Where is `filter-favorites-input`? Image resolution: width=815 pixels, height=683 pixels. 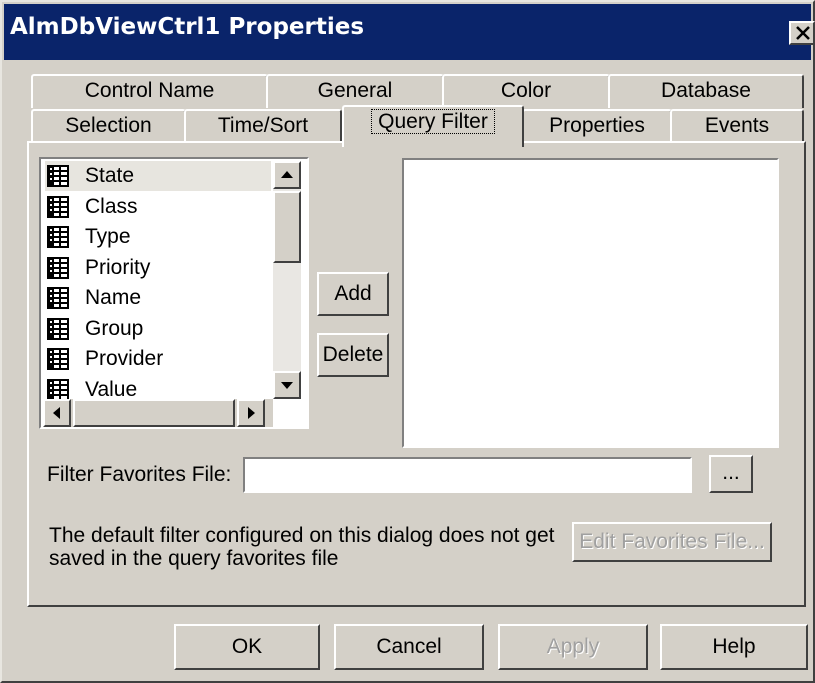
filter-favorites-input is located at coordinates (467, 475).